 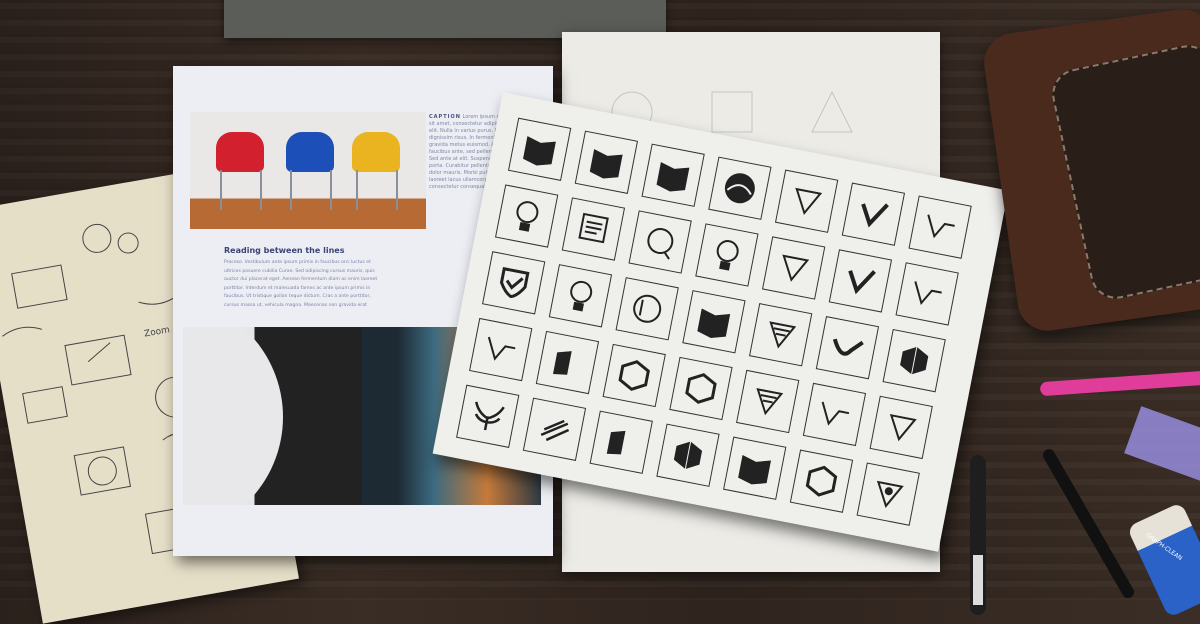 I want to click on chat-bubble-icon, so click(x=660, y=244).